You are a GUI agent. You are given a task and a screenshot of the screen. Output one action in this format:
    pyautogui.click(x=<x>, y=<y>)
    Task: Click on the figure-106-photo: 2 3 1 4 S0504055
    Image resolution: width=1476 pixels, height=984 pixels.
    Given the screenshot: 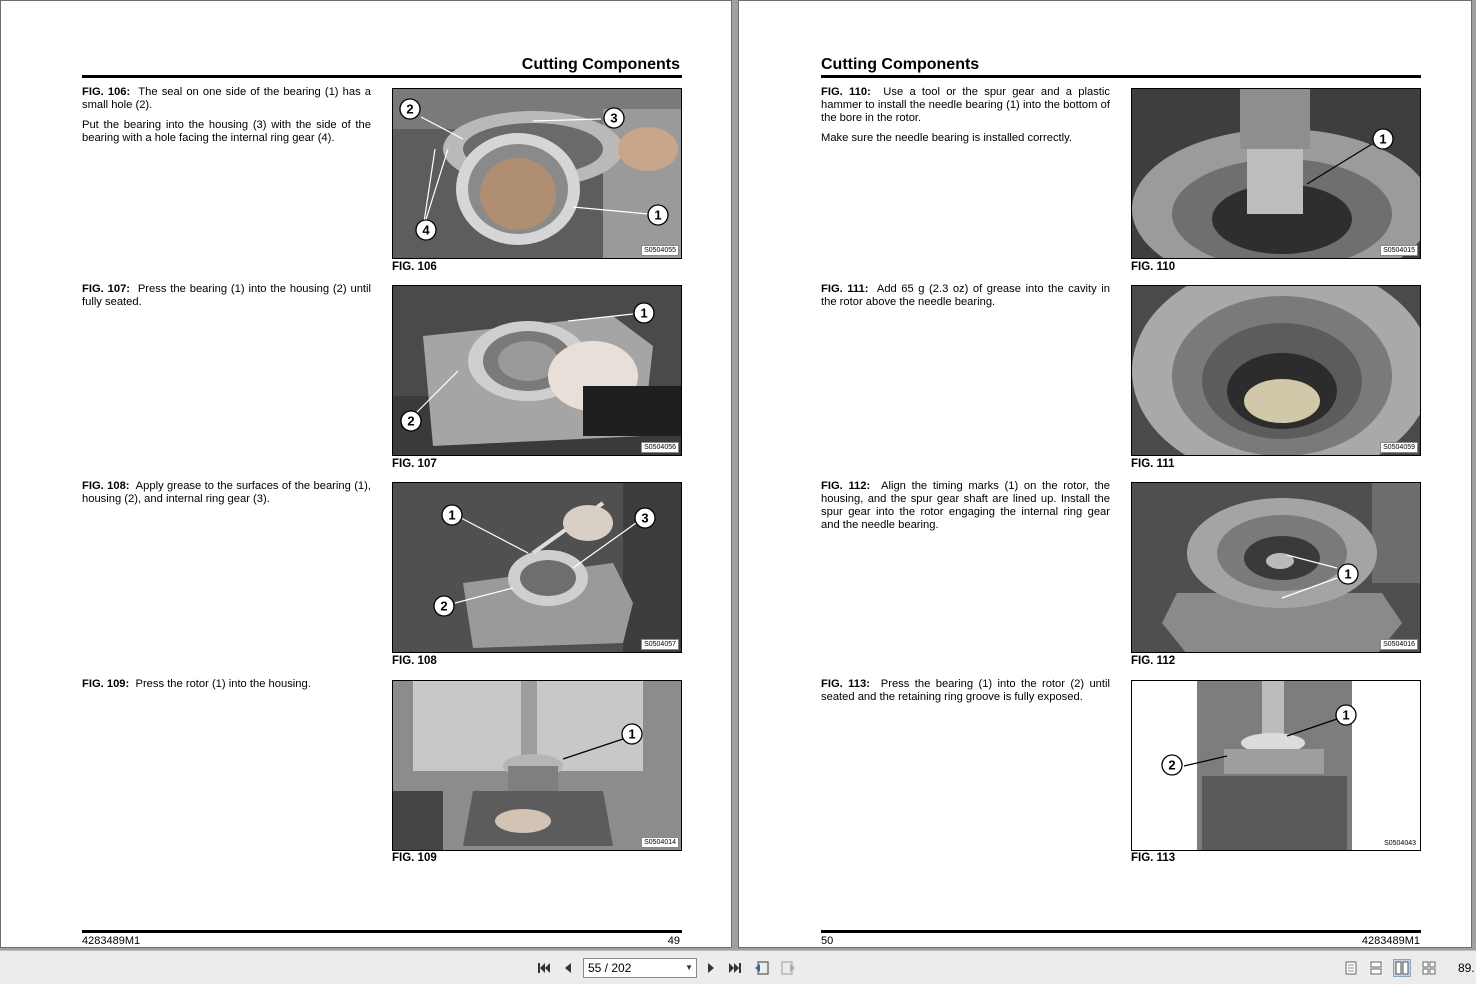 What is the action you would take?
    pyautogui.click(x=537, y=173)
    